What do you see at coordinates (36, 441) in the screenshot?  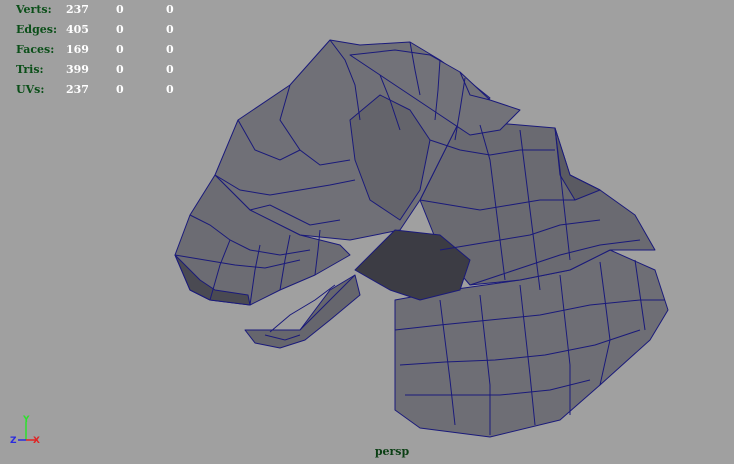 I see `x-axis-label: X` at bounding box center [36, 441].